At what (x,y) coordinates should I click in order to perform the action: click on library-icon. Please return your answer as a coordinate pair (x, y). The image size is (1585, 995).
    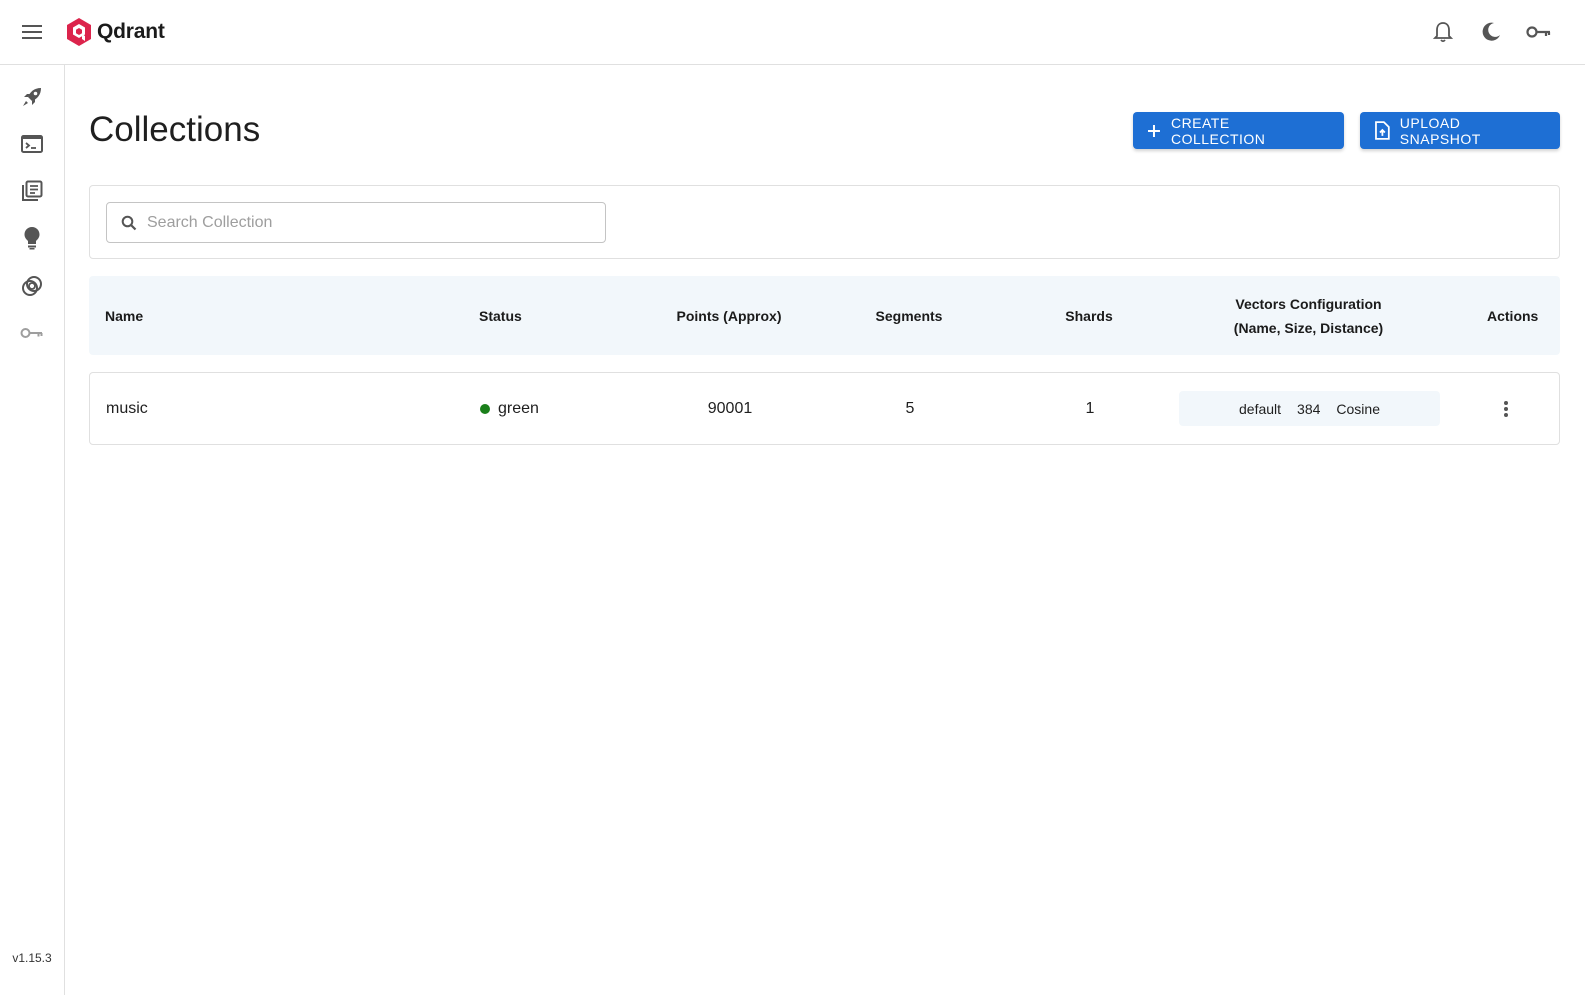
    Looking at the image, I should click on (32, 190).